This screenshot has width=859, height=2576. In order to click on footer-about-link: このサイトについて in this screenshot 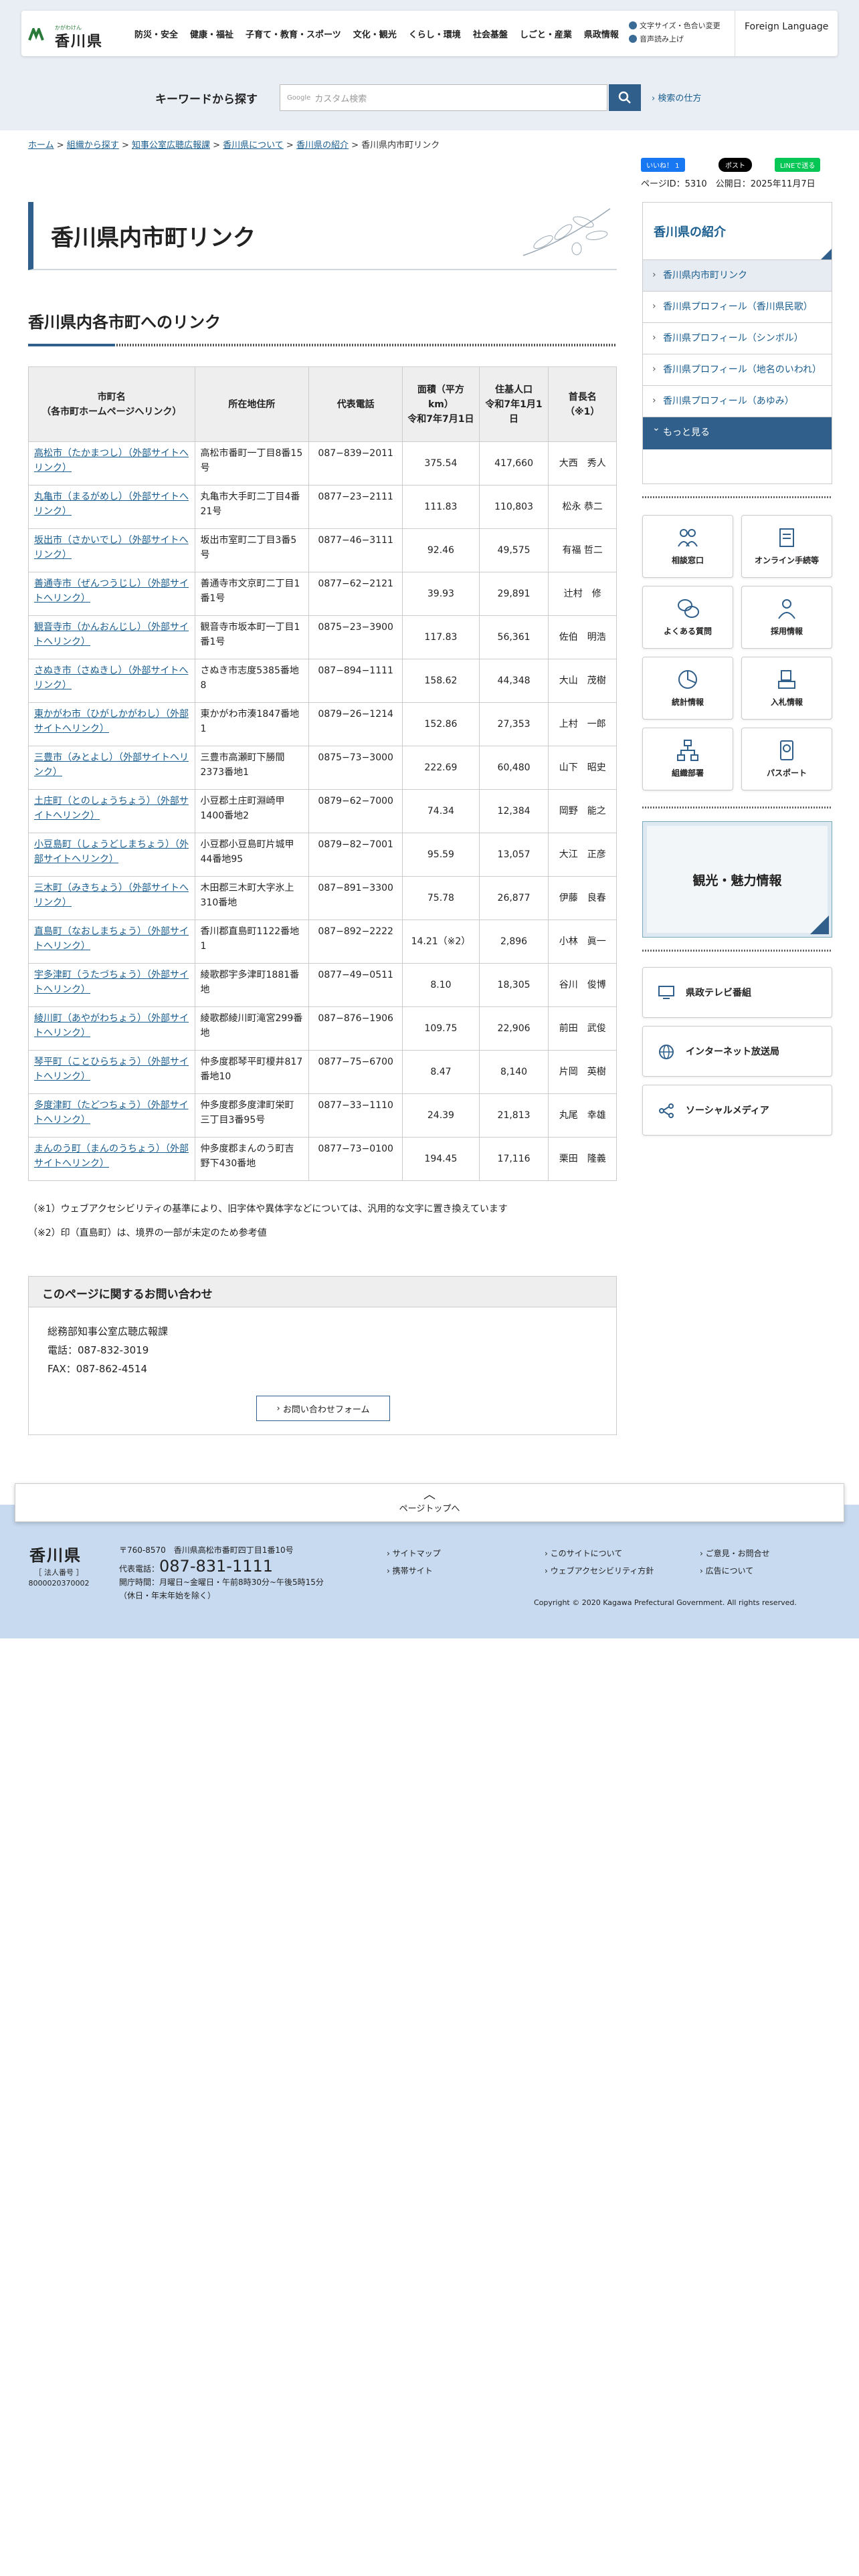, I will do `click(600, 1554)`.